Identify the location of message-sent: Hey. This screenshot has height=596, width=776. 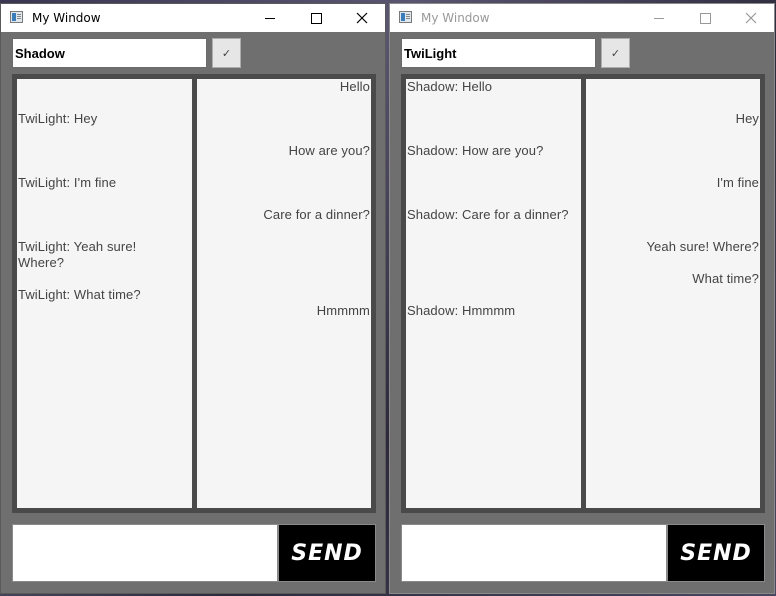
(747, 118).